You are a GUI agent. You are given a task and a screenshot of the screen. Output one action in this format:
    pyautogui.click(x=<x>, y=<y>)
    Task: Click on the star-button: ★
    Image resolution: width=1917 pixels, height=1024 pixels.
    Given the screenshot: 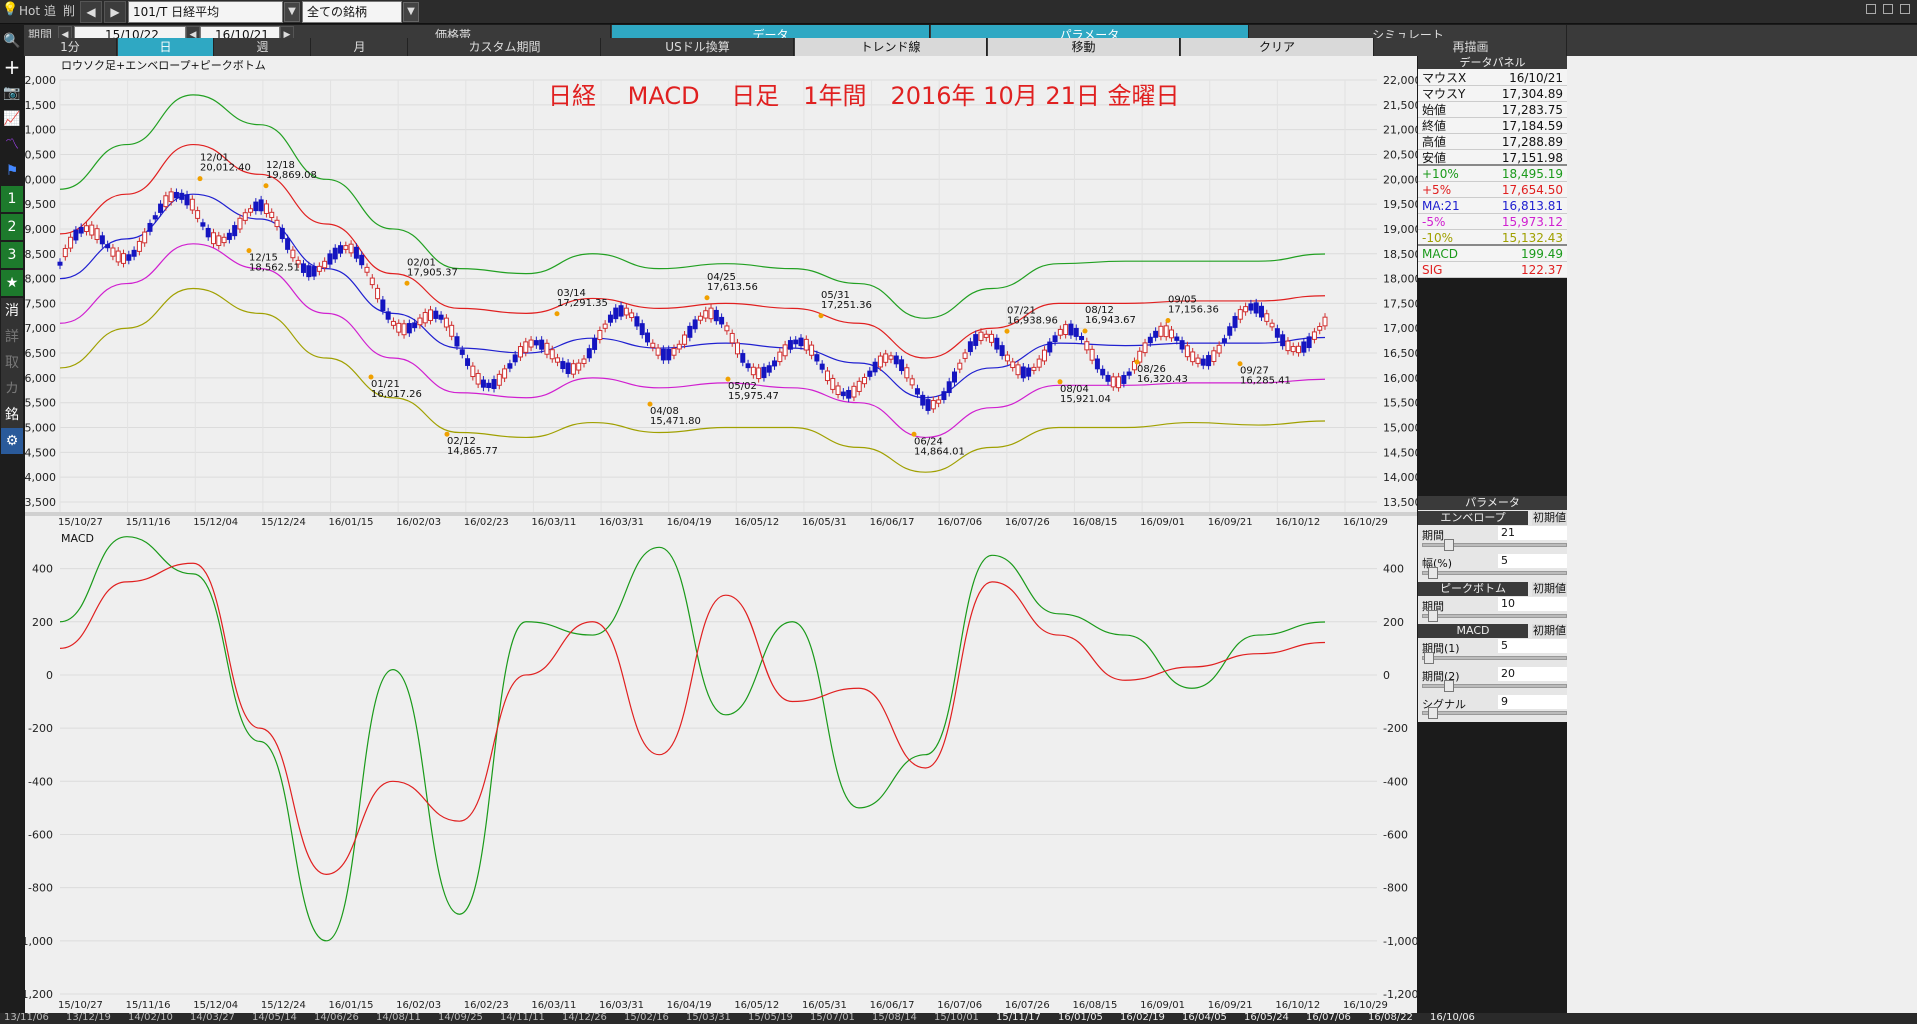 What is the action you would take?
    pyautogui.click(x=12, y=283)
    